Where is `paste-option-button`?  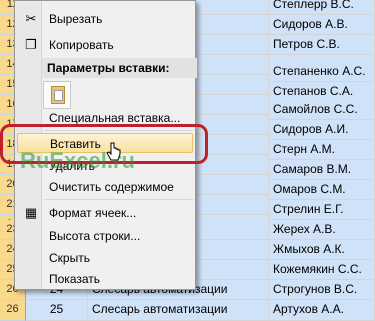 paste-option-button is located at coordinates (57, 95).